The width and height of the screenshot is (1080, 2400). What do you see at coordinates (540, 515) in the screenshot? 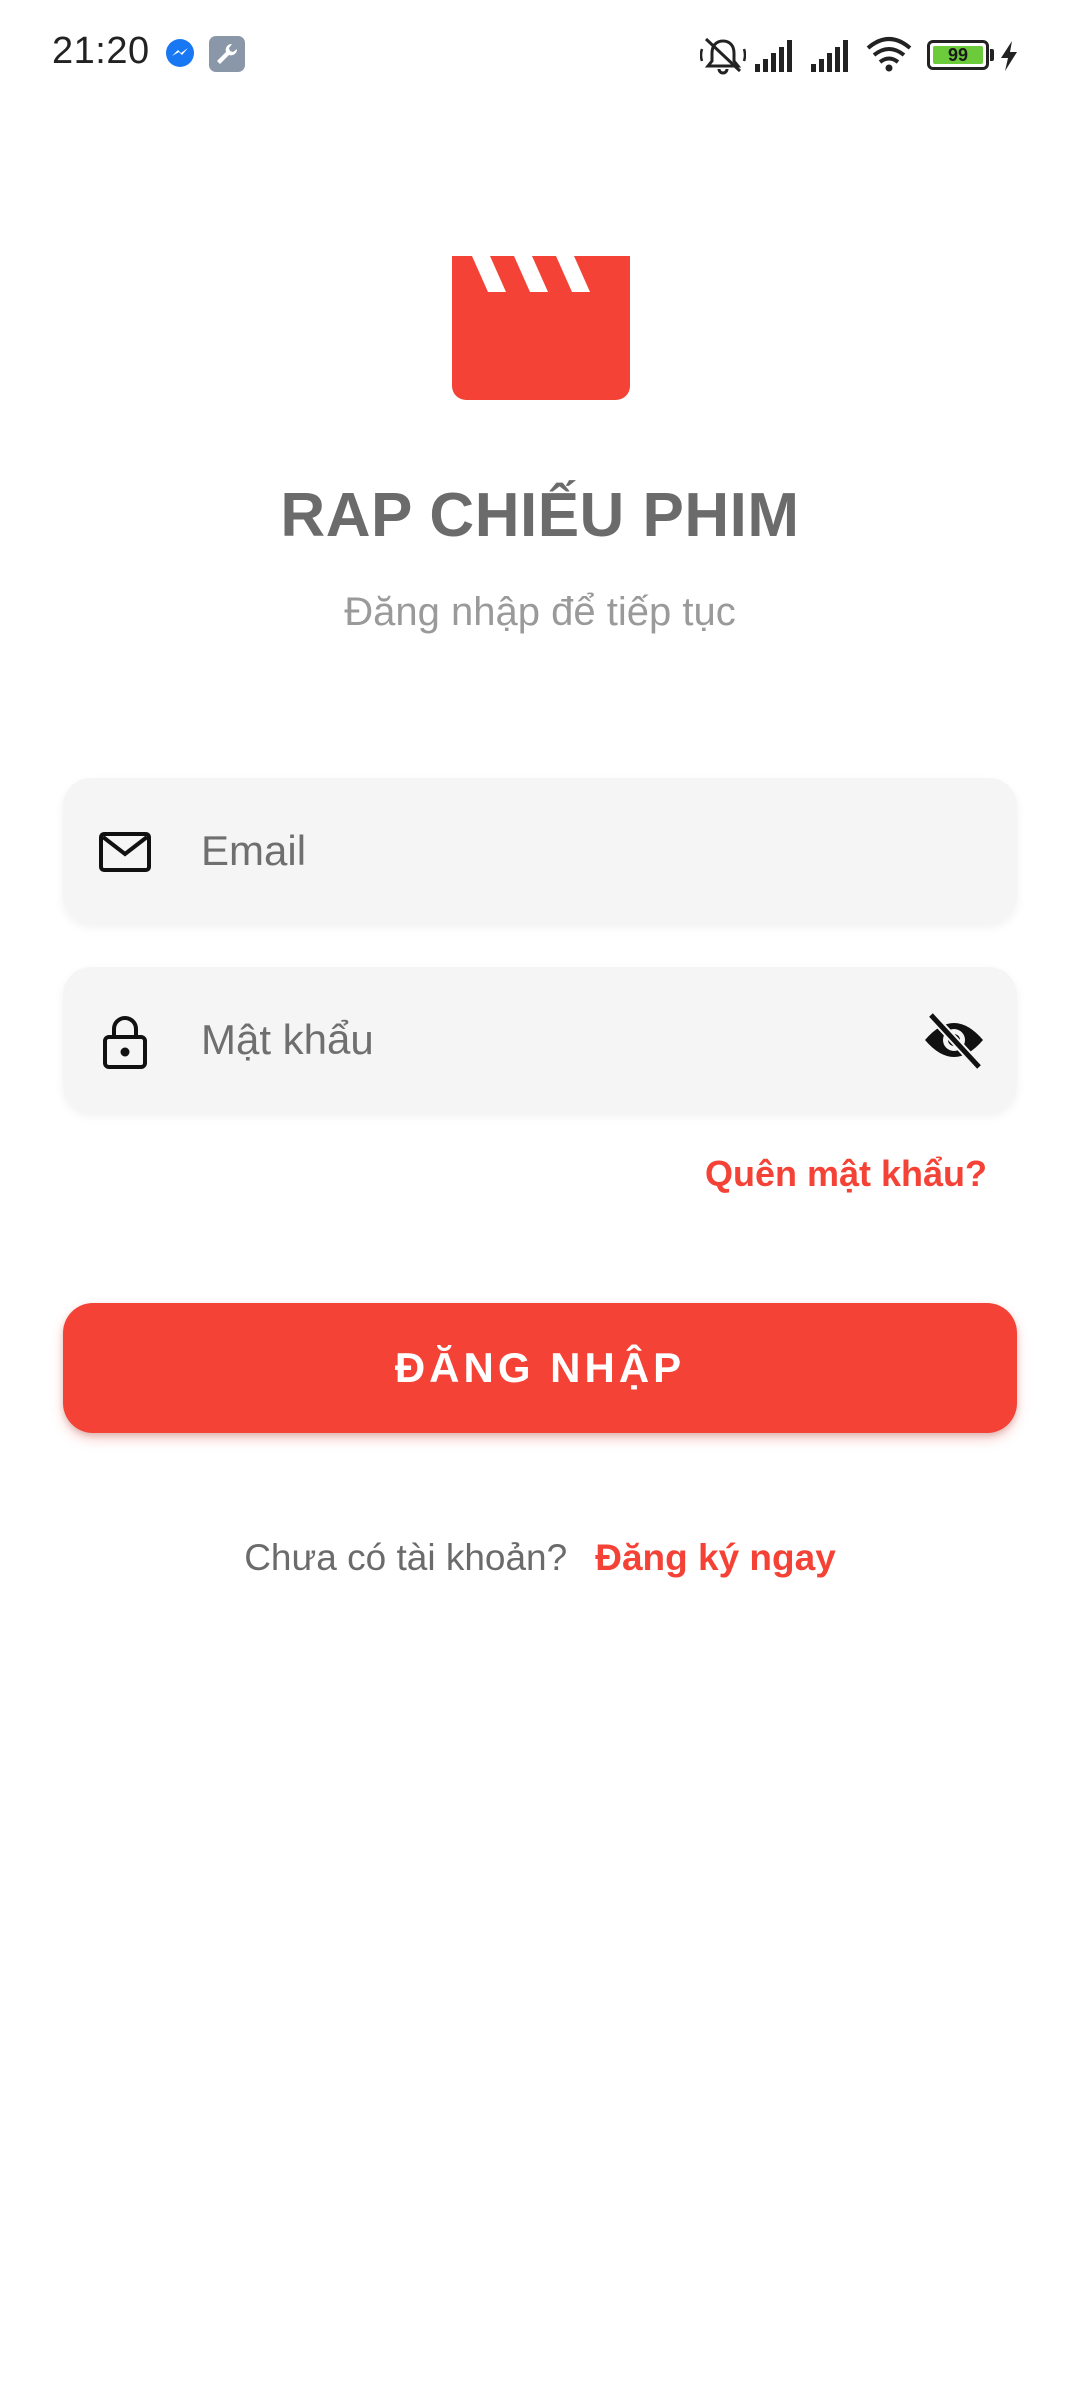
I see `app-title: RAP CHIẾU PHIM` at bounding box center [540, 515].